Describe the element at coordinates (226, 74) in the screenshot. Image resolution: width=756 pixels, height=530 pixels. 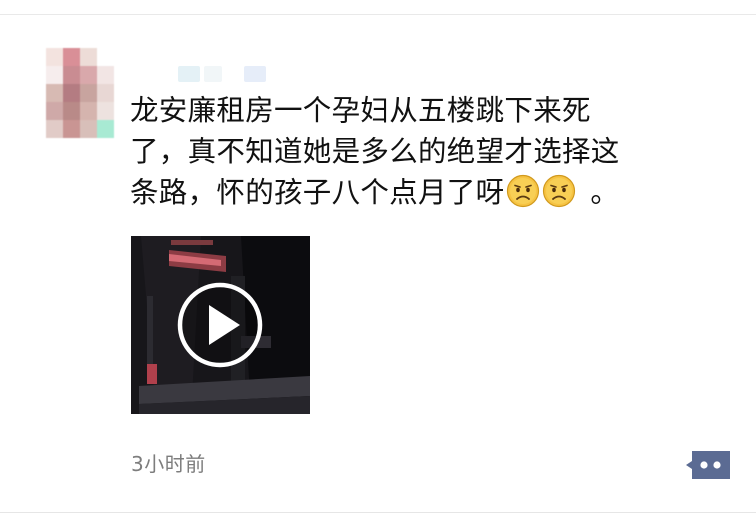
I see `username-blurred` at that location.